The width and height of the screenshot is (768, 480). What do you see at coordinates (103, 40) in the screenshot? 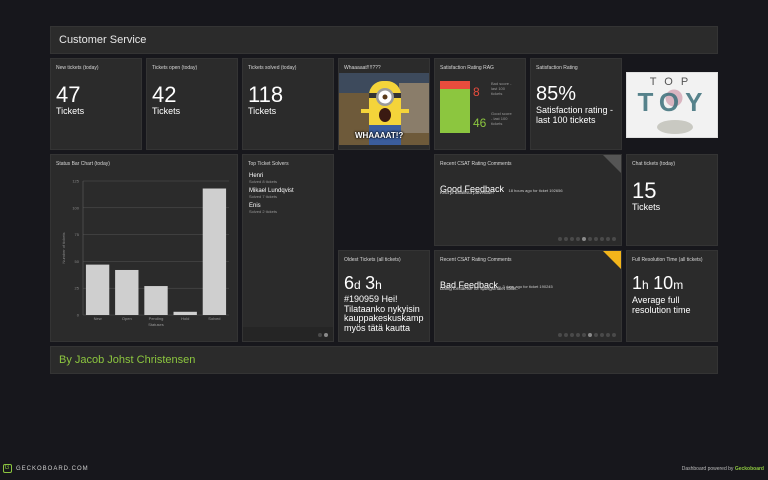
I see `dashboard-title: Customer Service` at bounding box center [103, 40].